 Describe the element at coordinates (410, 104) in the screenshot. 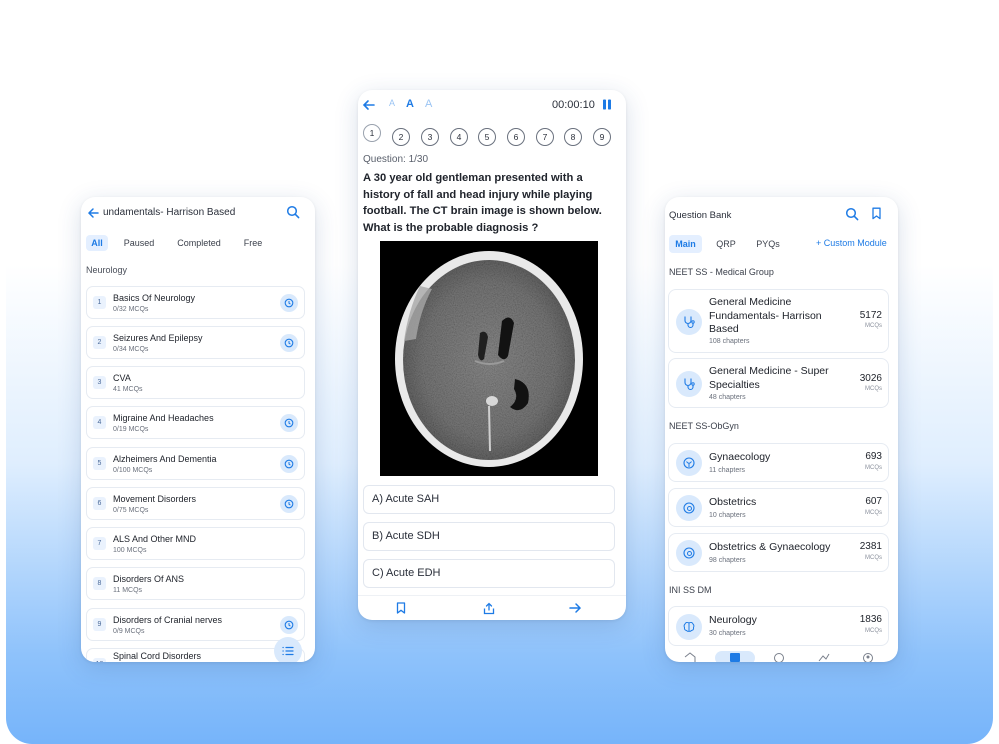

I see `font-size-medium: A` at that location.